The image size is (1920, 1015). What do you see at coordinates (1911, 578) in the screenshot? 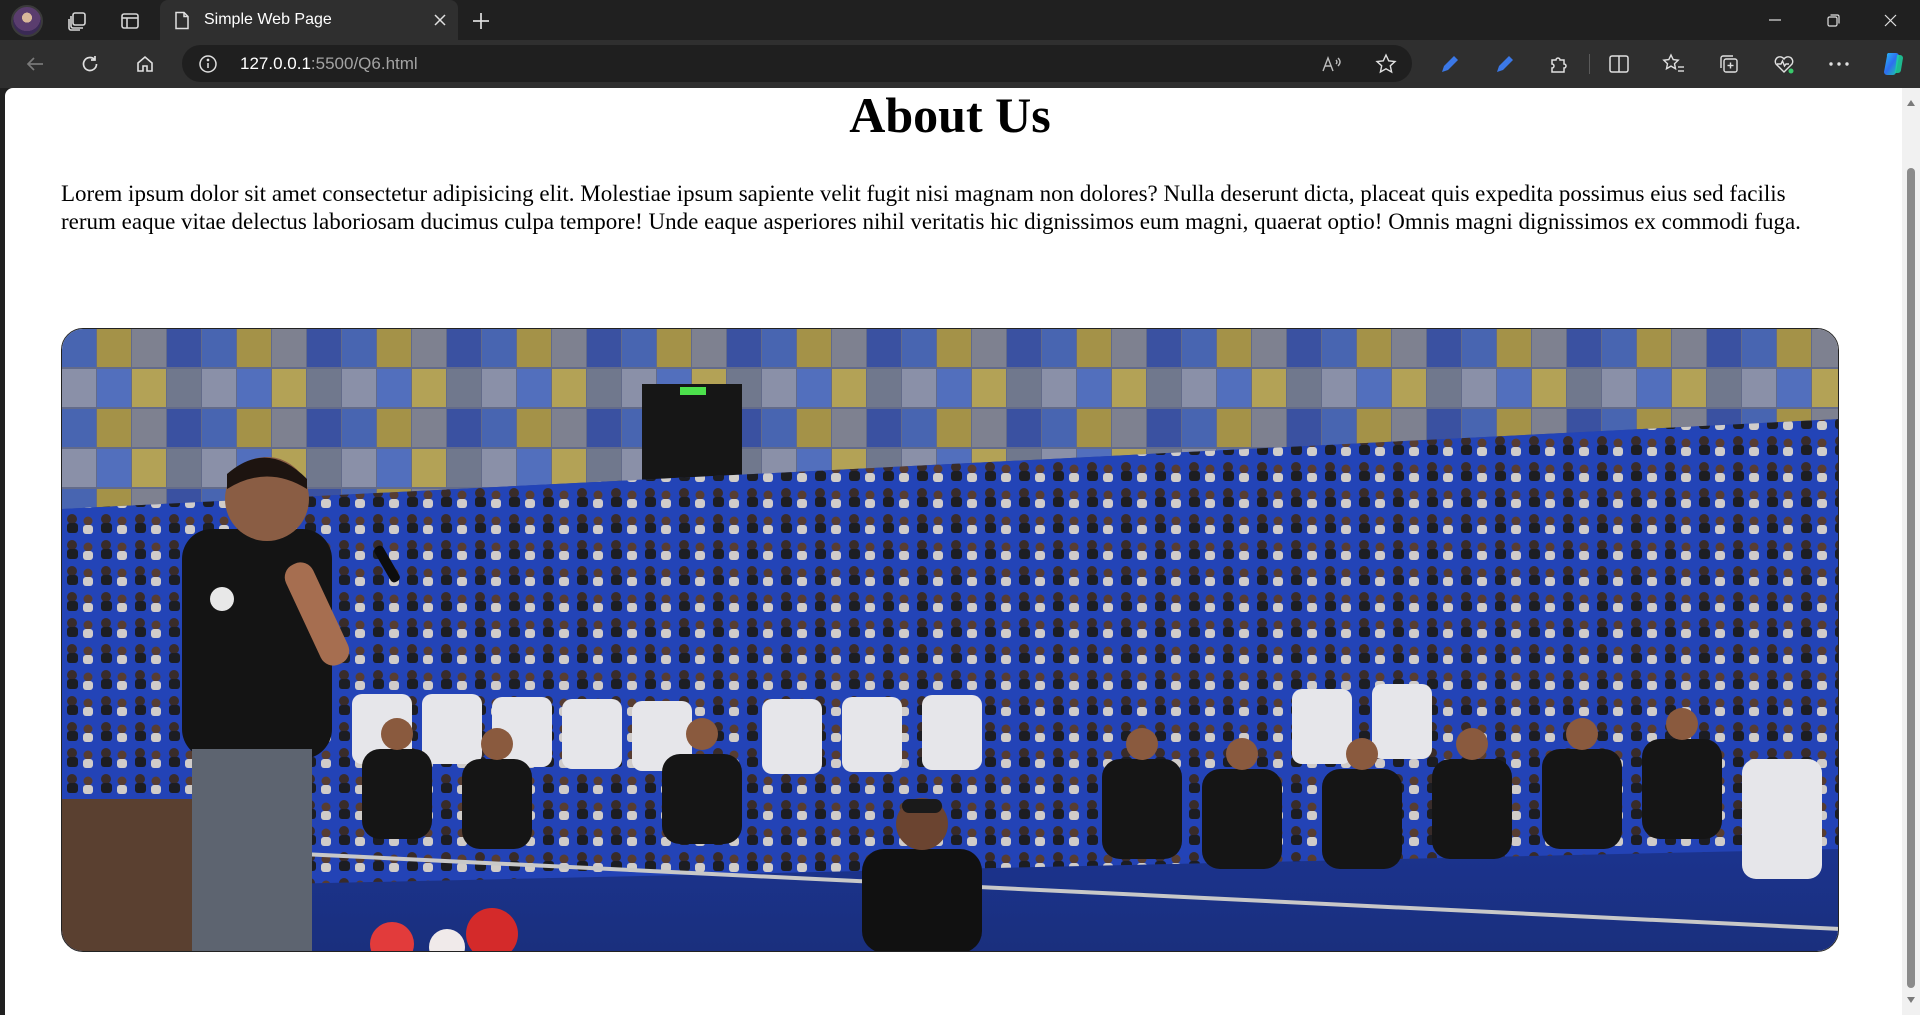
I see `scroll-thumb` at bounding box center [1911, 578].